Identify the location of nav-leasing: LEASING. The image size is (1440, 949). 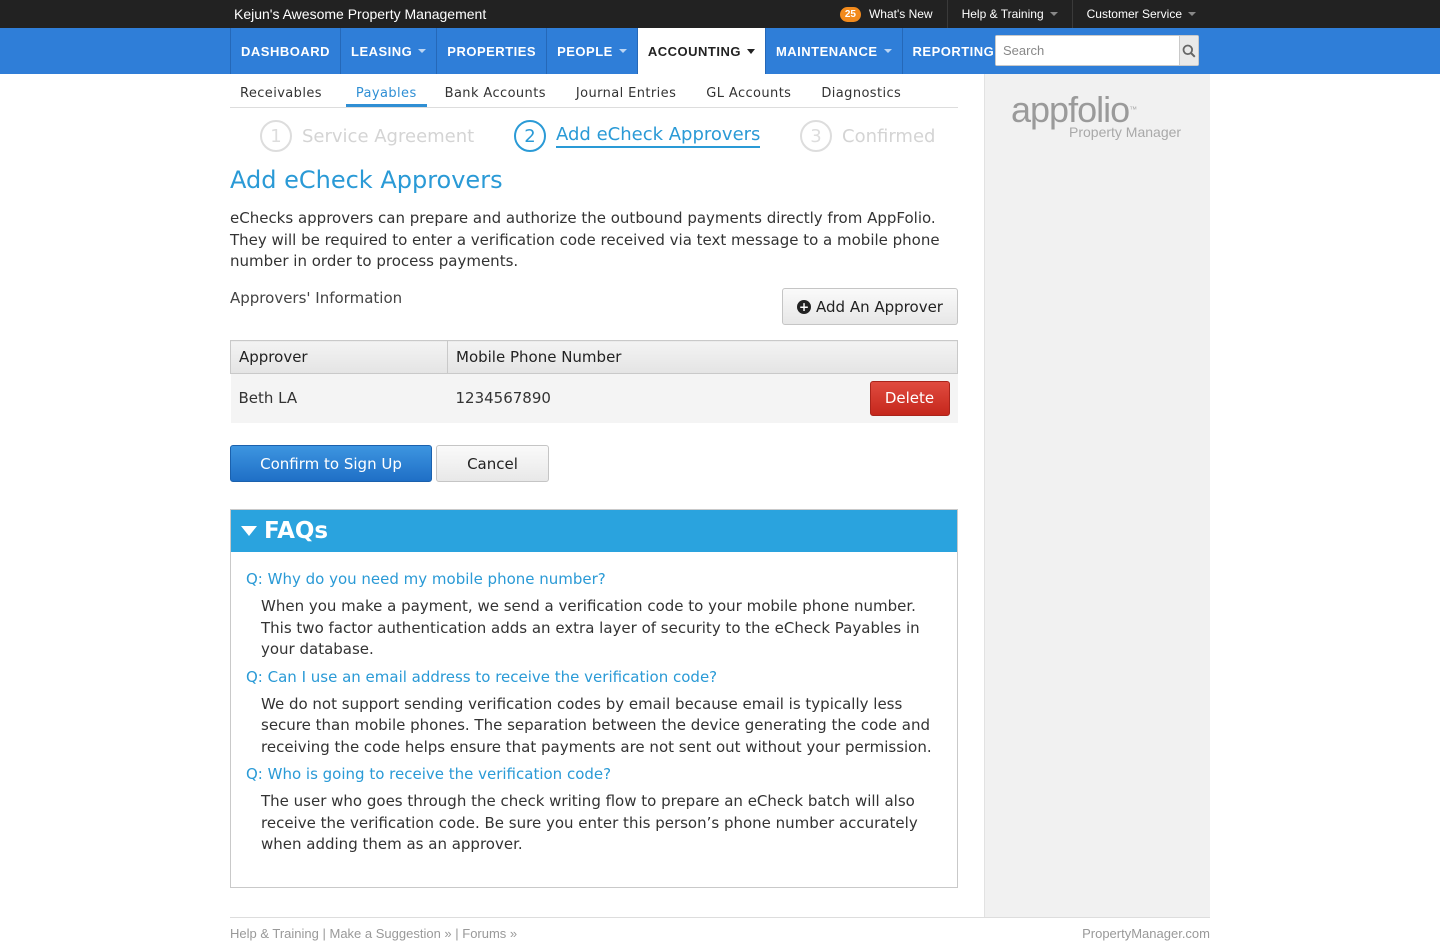
(388, 51).